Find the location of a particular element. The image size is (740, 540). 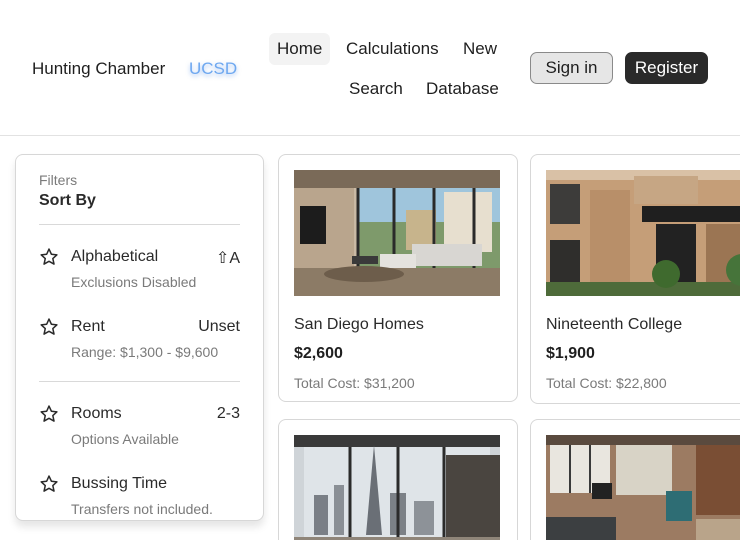

sort-option-label: Alphabetical is located at coordinates (115, 256).